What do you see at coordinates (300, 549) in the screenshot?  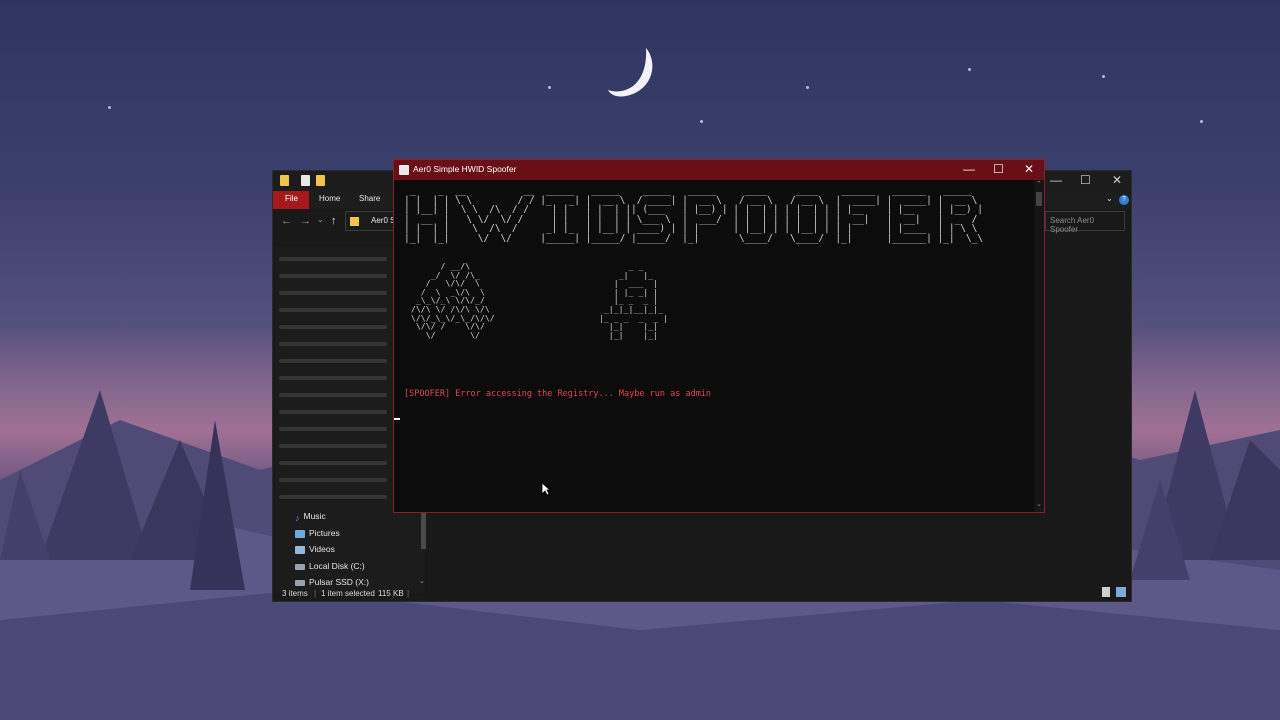 I see `videos-icon` at bounding box center [300, 549].